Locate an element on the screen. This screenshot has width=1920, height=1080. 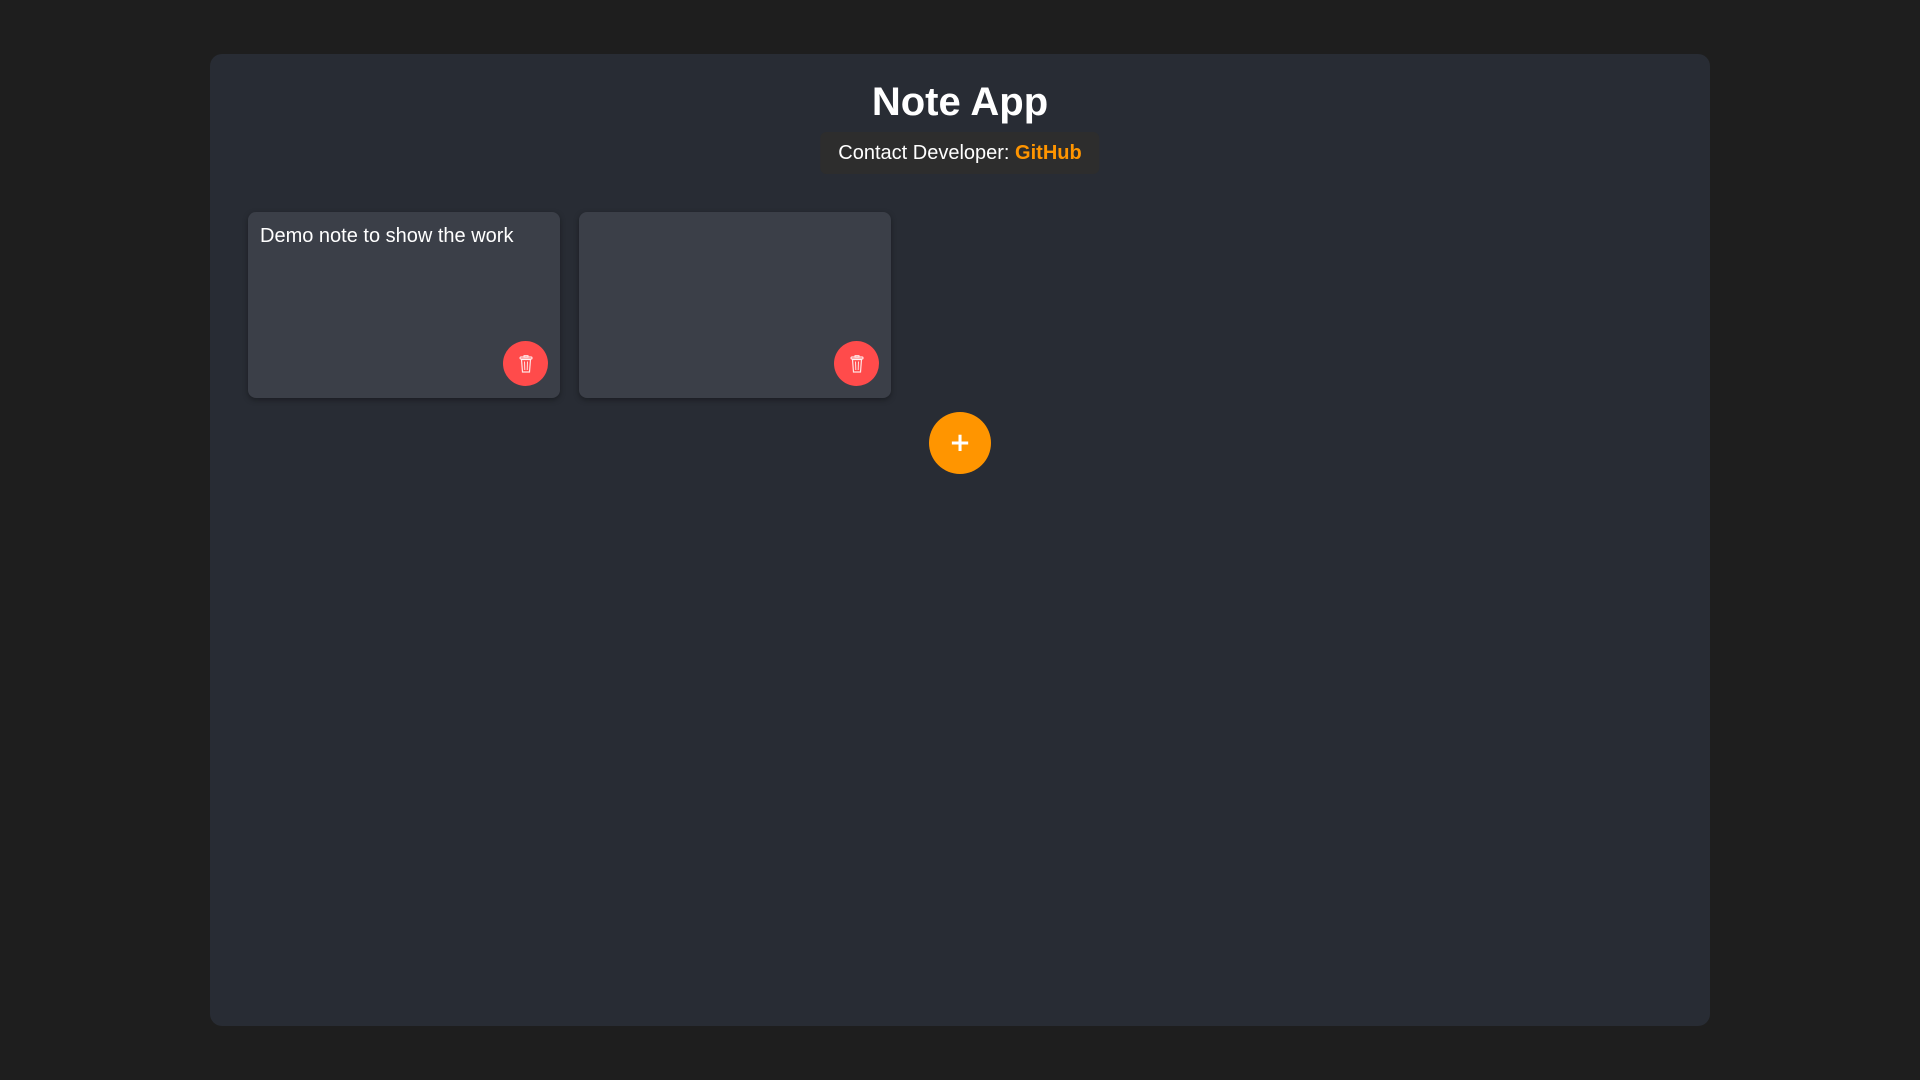
github-link: GitHub is located at coordinates (1048, 153).